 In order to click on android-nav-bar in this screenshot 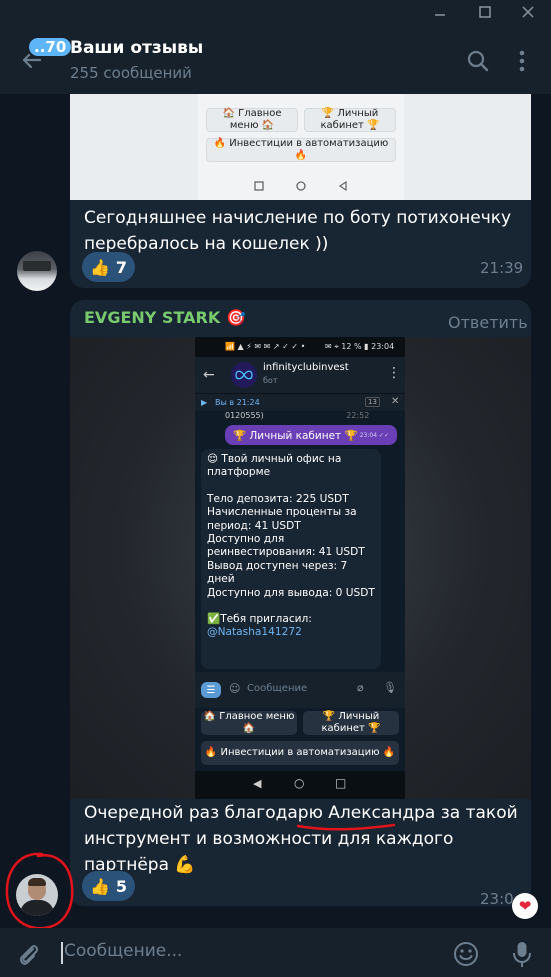, I will do `click(301, 186)`.